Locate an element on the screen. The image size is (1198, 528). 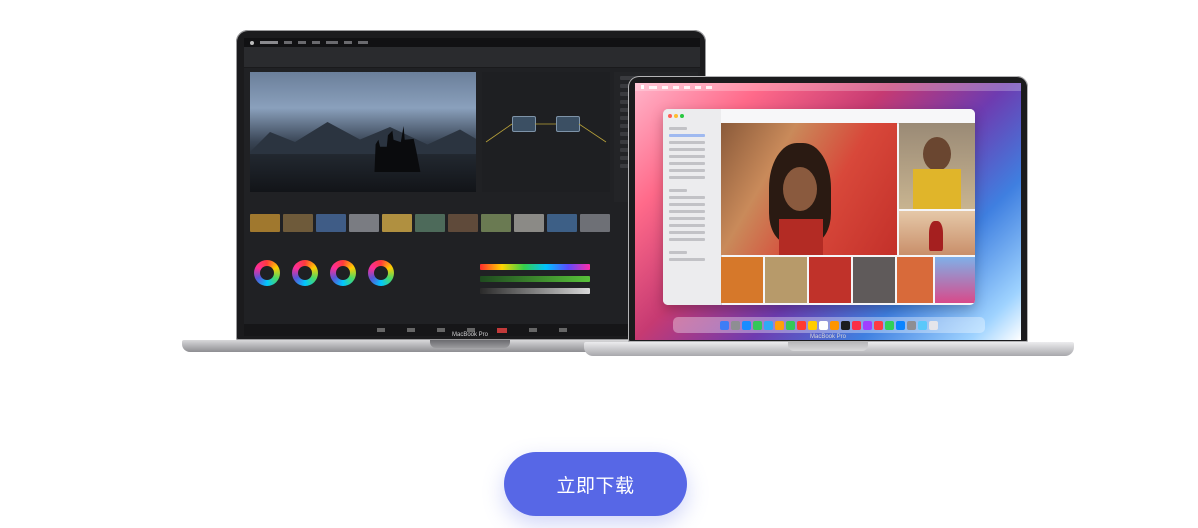
photos-toolbar is located at coordinates (848, 116).